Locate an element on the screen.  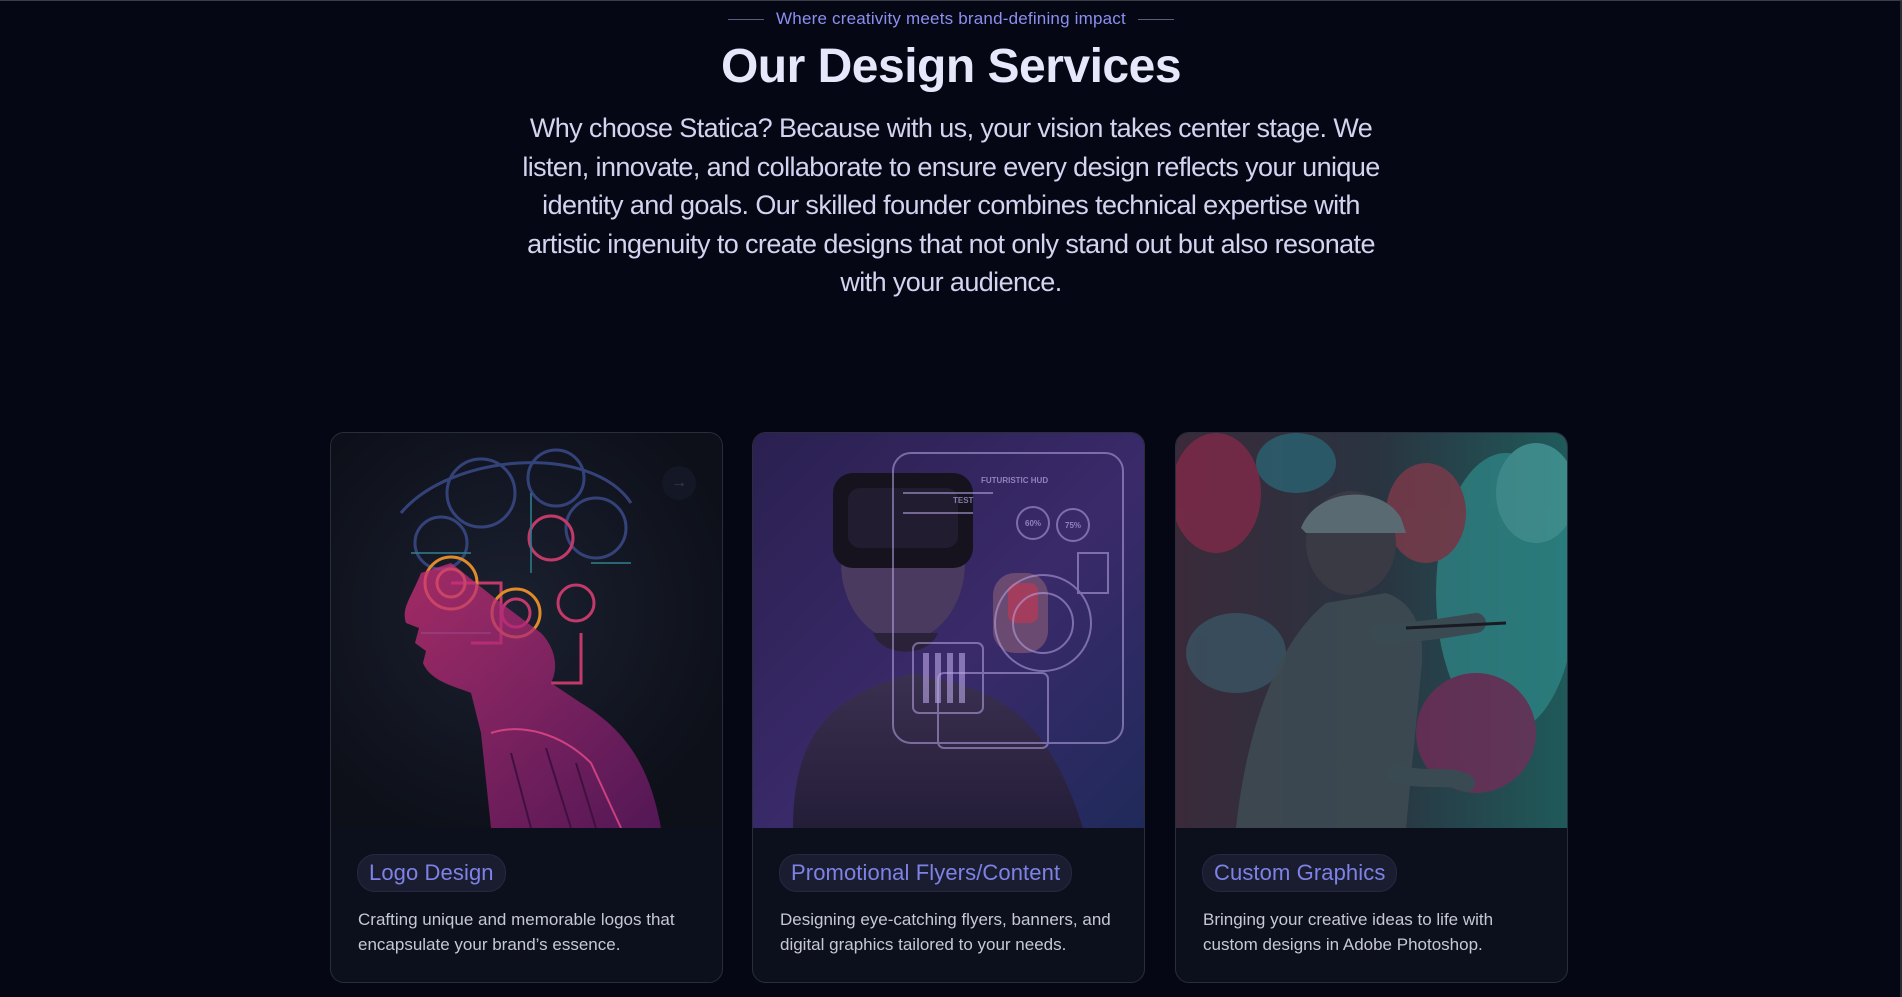
promotional-image: FUTURISTIC HUD TEST 60% 75% is located at coordinates (948, 630).